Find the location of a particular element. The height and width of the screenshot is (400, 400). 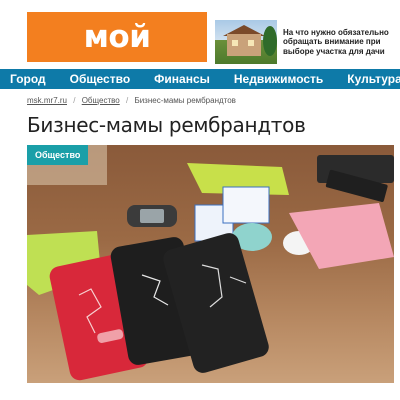

category-tag: Общество is located at coordinates (58, 155).